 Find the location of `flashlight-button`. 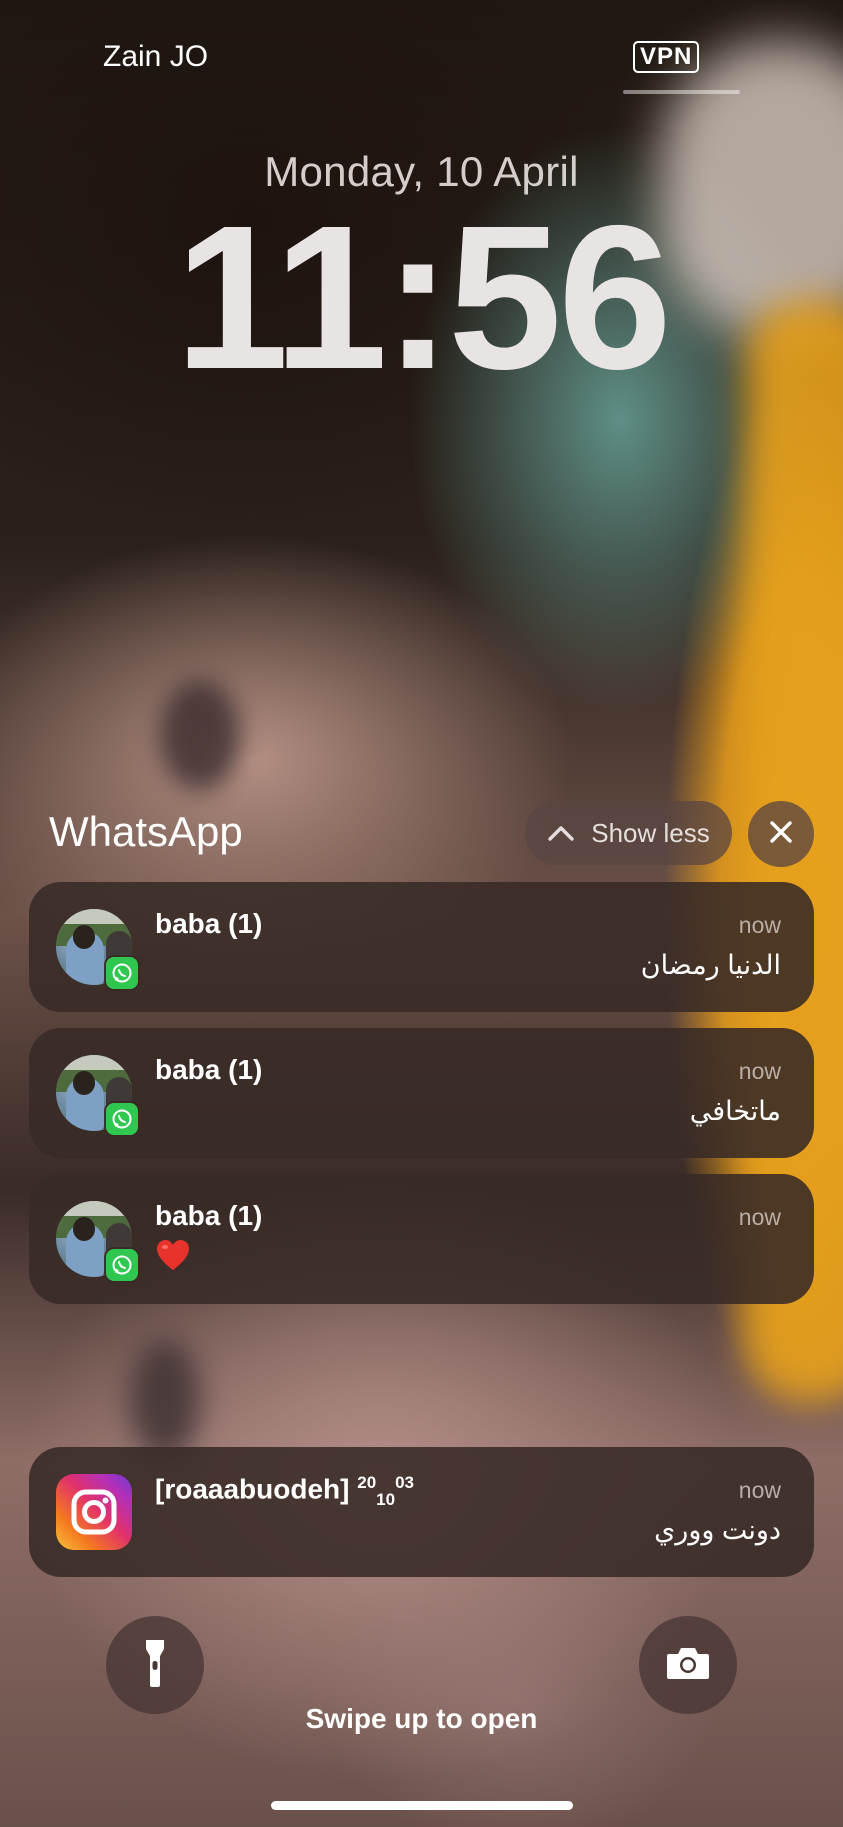

flashlight-button is located at coordinates (155, 1665).